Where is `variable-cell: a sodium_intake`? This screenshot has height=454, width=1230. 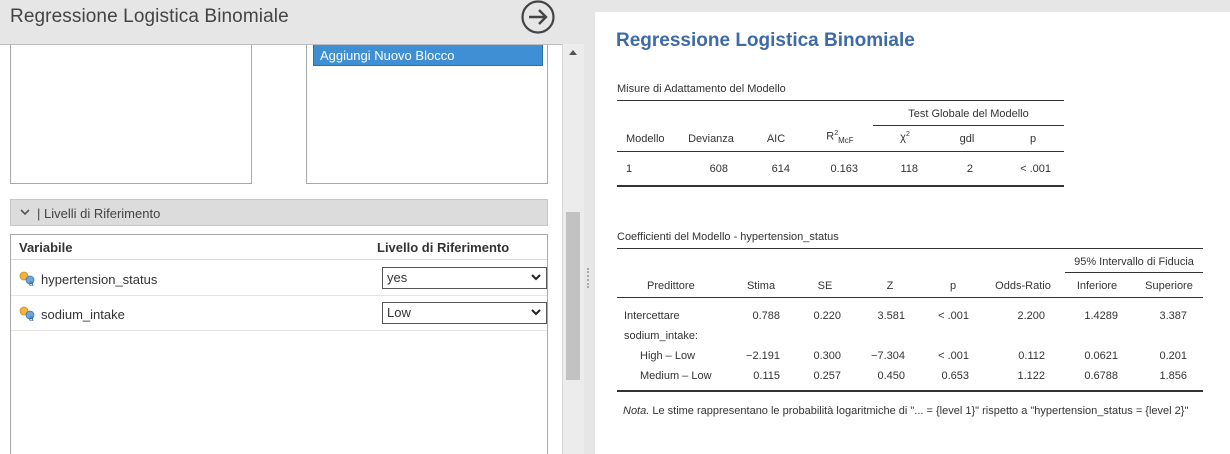
variable-cell: a sodium_intake is located at coordinates (72, 314).